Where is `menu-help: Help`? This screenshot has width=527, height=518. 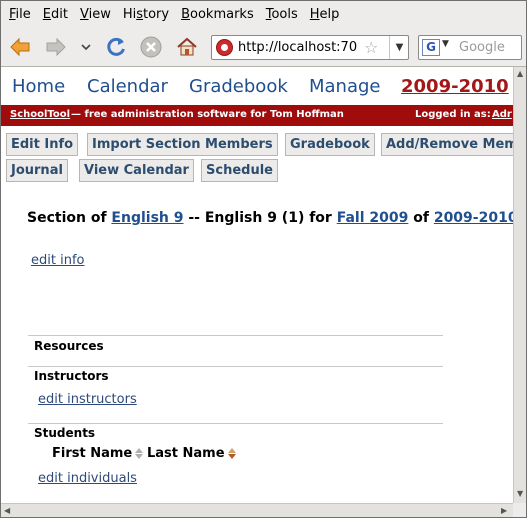
menu-help: Help is located at coordinates (325, 14).